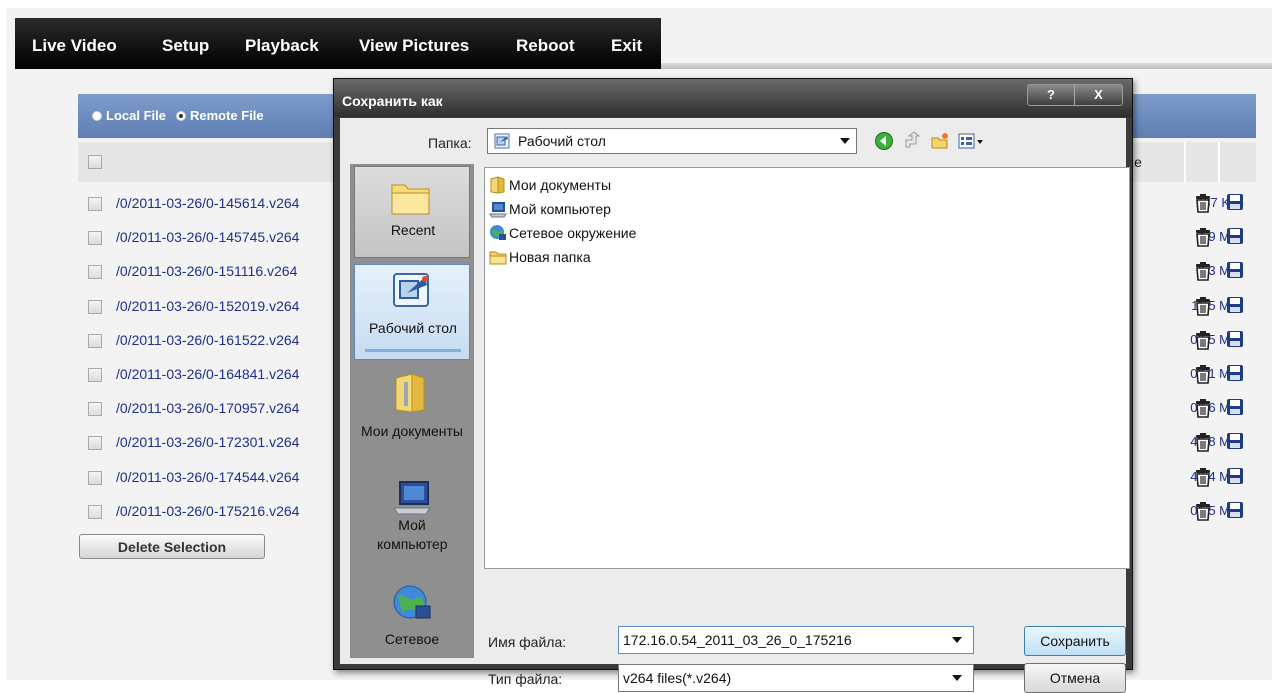 The width and height of the screenshot is (1275, 693). Describe the element at coordinates (412, 415) in the screenshot. I see `place-my-documents: Мои документы` at that location.